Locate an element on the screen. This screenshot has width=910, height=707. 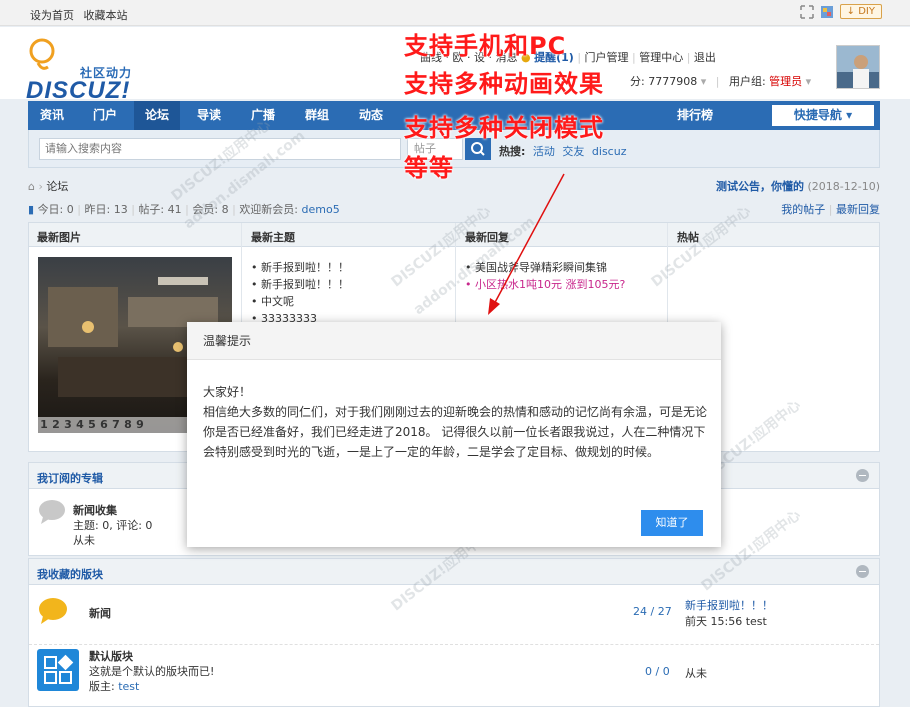
col-head-threads: 最新主题 is located at coordinates (273, 237).